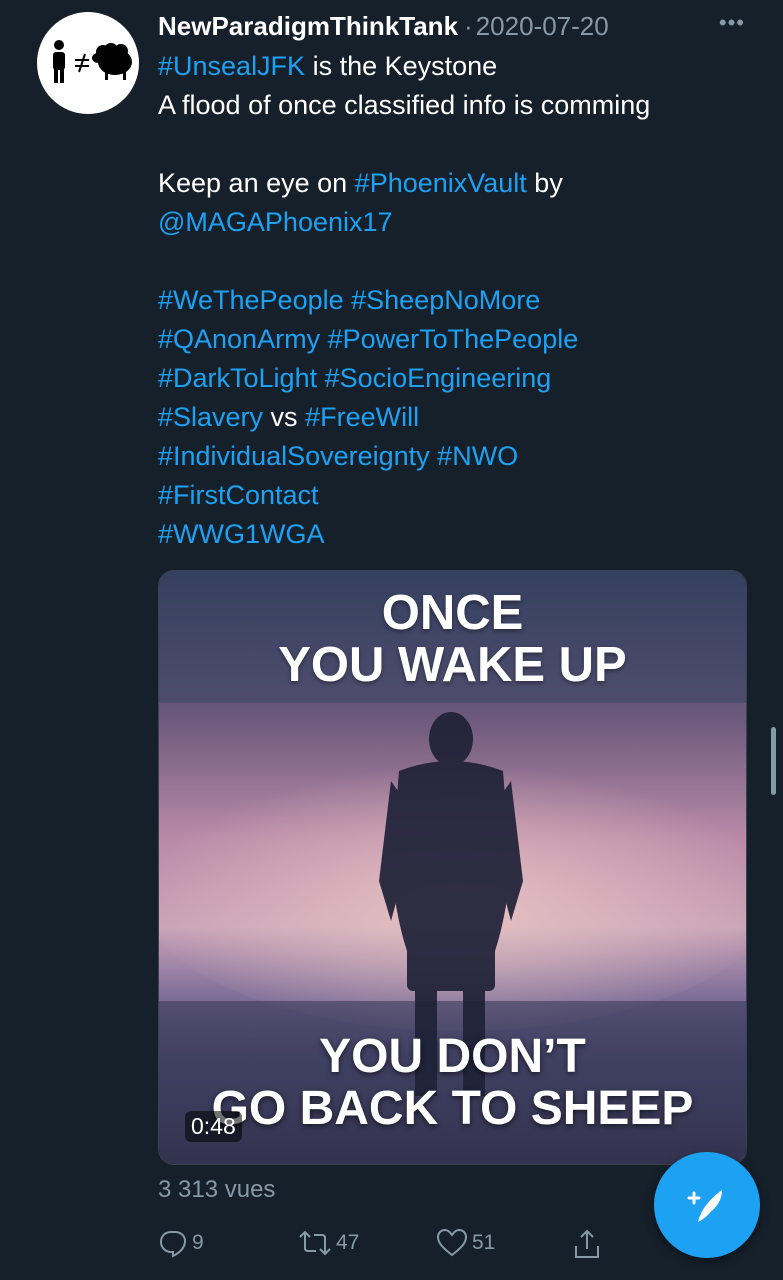 Image resolution: width=783 pixels, height=1280 pixels. I want to click on video-duration: 0:48, so click(213, 1126).